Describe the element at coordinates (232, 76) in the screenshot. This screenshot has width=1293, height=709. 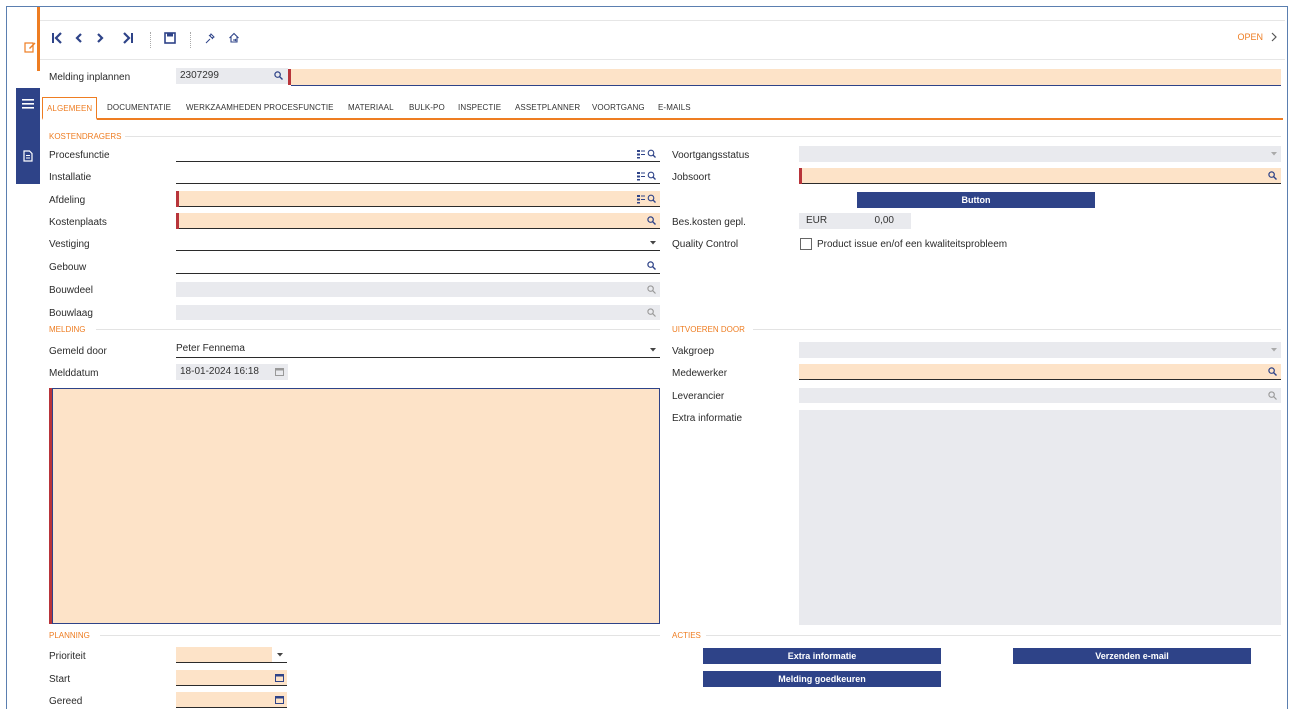
I see `record-id-field: 2307299` at that location.